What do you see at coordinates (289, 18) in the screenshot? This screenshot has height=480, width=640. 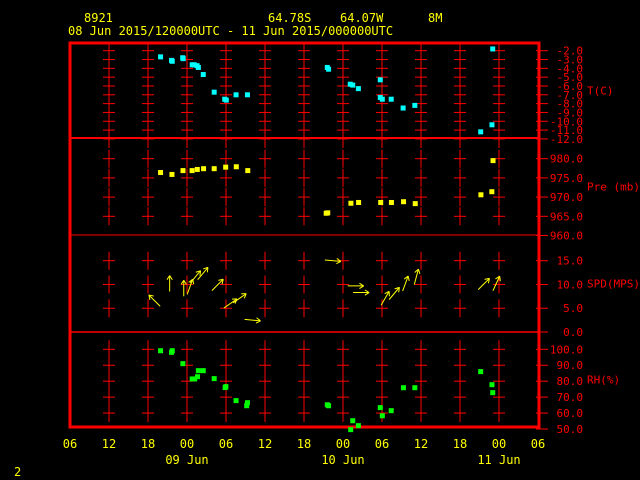 I see `station-latitude: 64.78S` at bounding box center [289, 18].